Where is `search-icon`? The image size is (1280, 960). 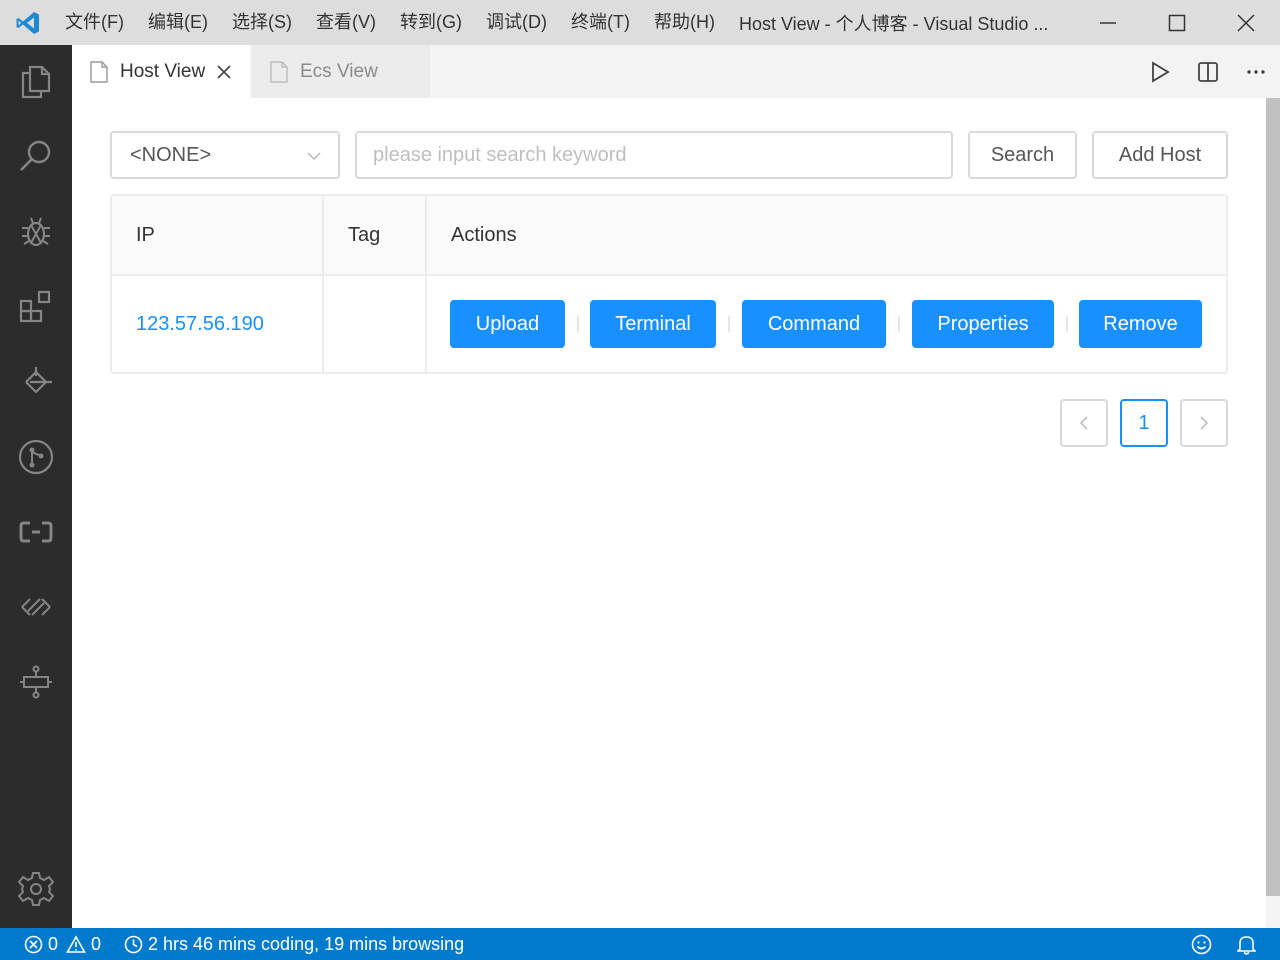
search-icon is located at coordinates (35, 155).